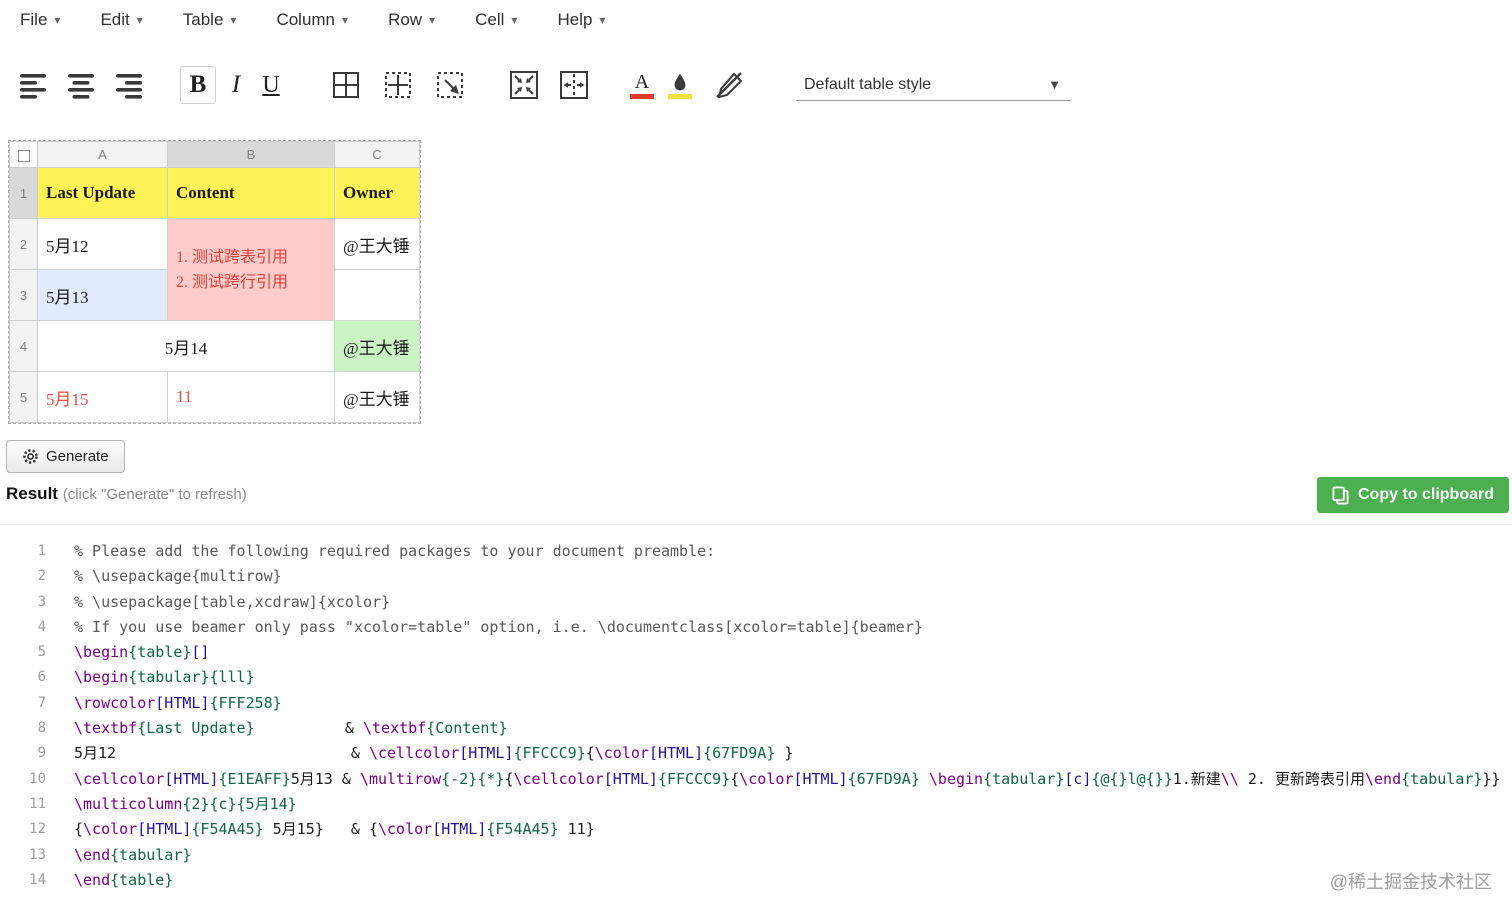 The image size is (1512, 908). I want to click on code-line: 13 \end{tabular}, so click(756, 855).